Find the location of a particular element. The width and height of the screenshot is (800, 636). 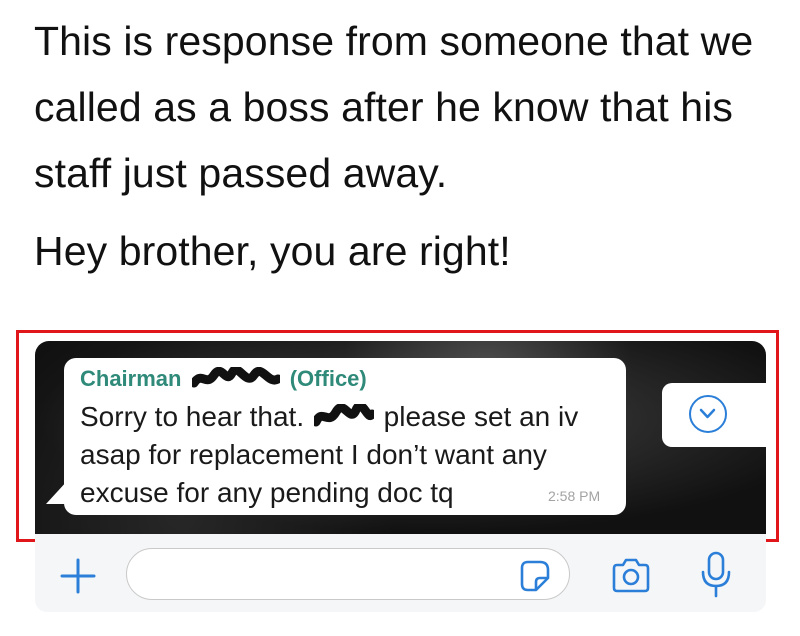

sender-name: Chairman (Office) is located at coordinates (223, 379).